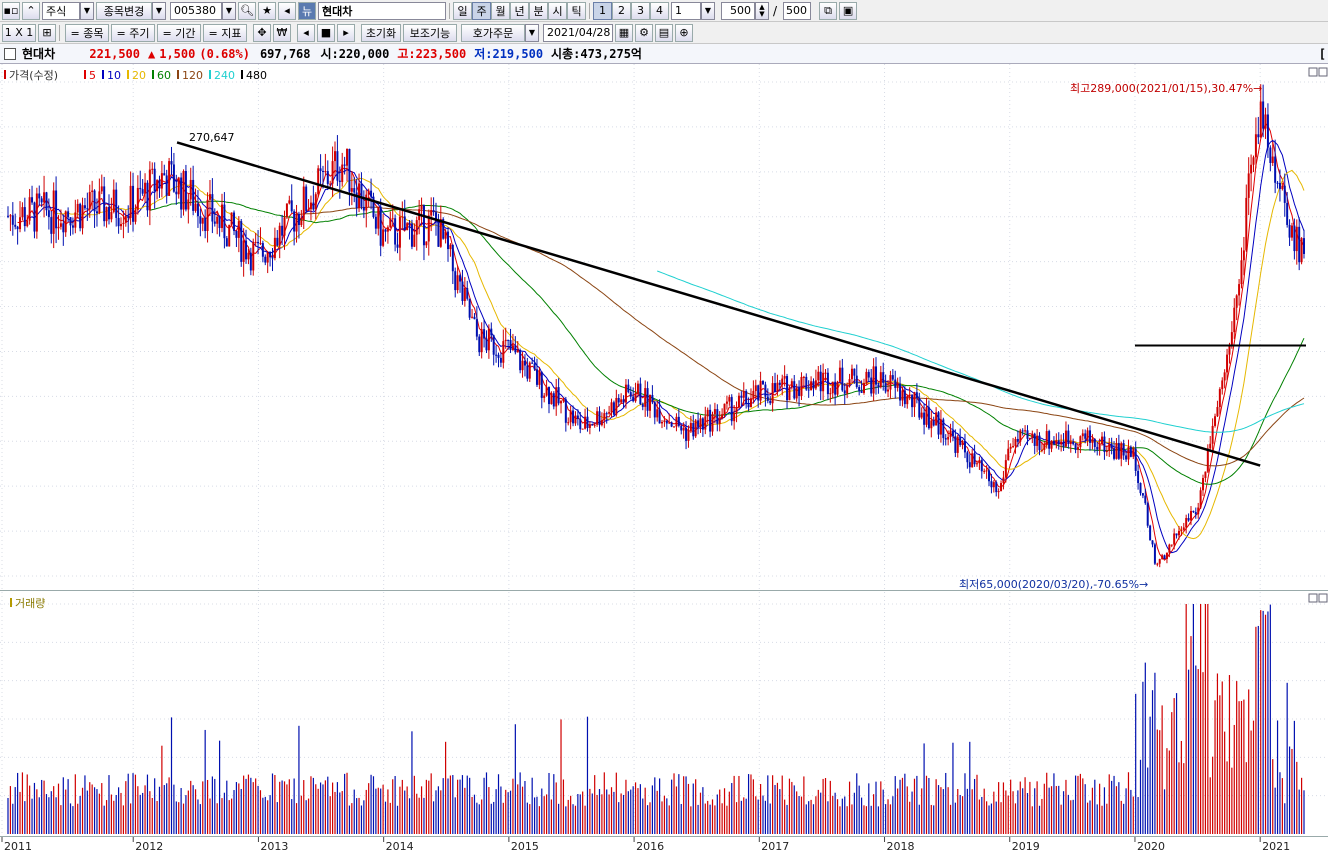 This screenshot has height=857, width=1328. Describe the element at coordinates (87, 10) in the screenshot. I see `market-dropdown-icon: ▼` at that location.